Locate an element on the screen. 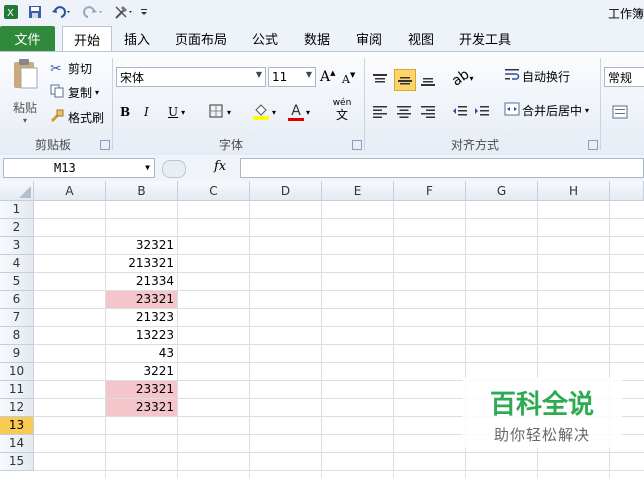  group-divider is located at coordinates (600, 104).